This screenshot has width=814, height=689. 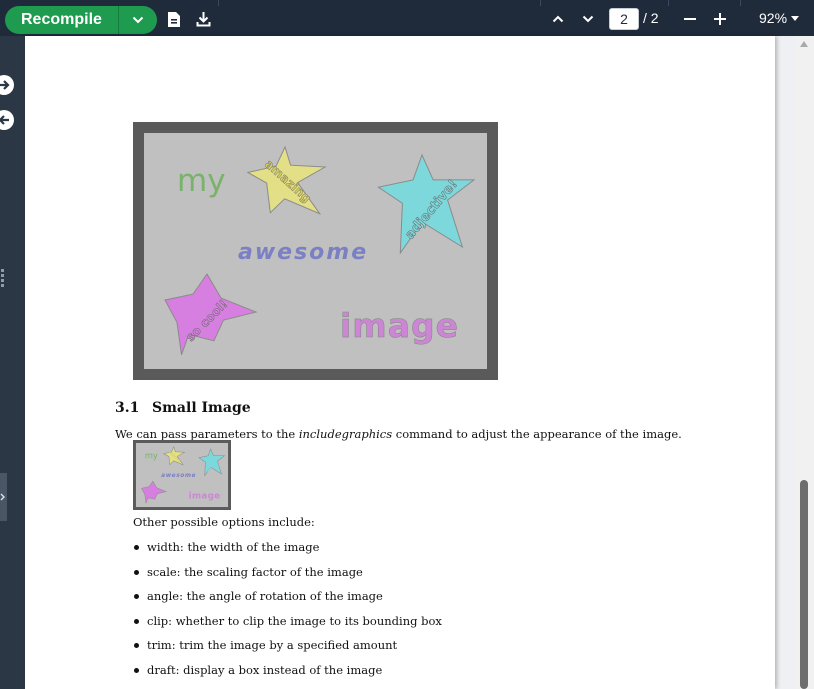 What do you see at coordinates (690, 19) in the screenshot?
I see `zoom-out-minus-icon` at bounding box center [690, 19].